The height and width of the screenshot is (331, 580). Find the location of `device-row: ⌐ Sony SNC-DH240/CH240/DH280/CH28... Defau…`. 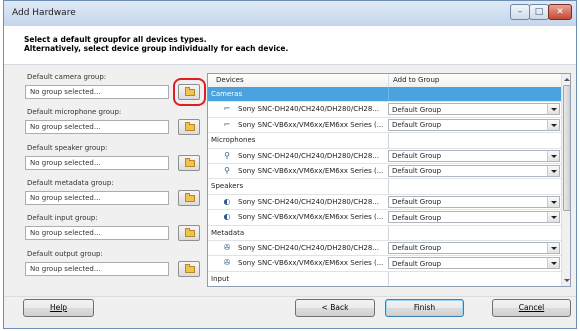

device-row: ⌐ Sony SNC-DH240/CH240/DH280/CH28... Defau… is located at coordinates (384, 110).